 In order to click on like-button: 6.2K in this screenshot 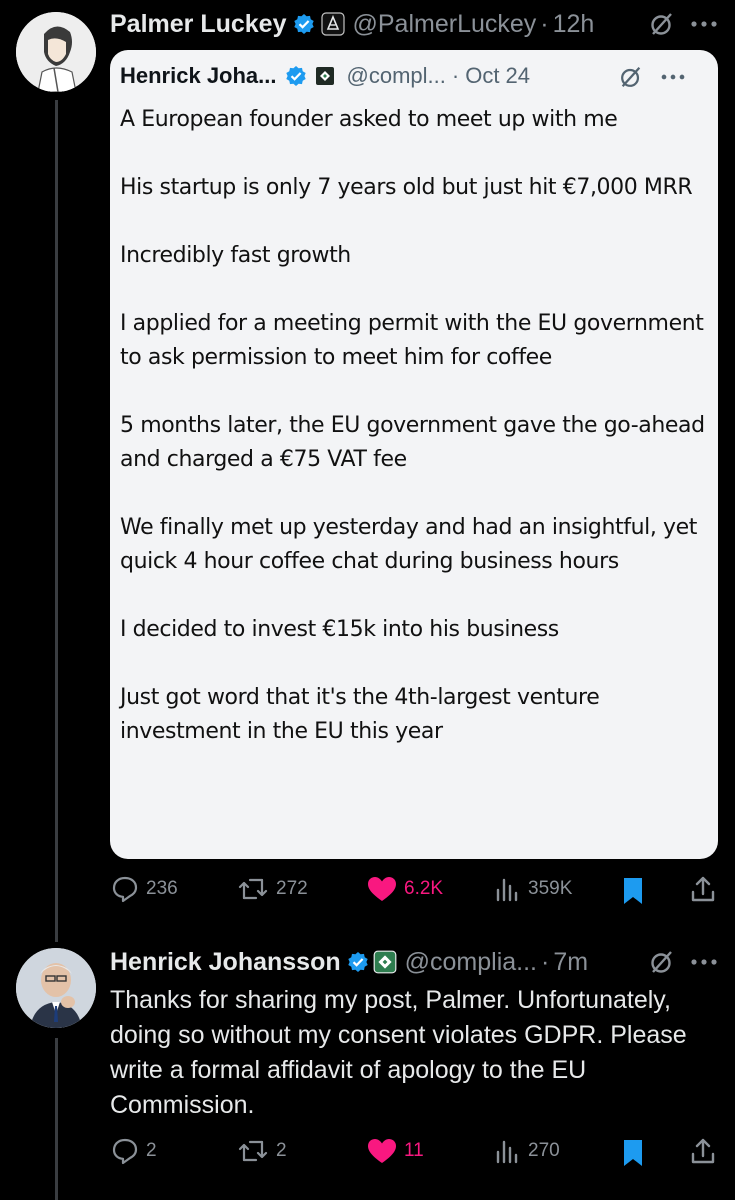, I will do `click(404, 889)`.